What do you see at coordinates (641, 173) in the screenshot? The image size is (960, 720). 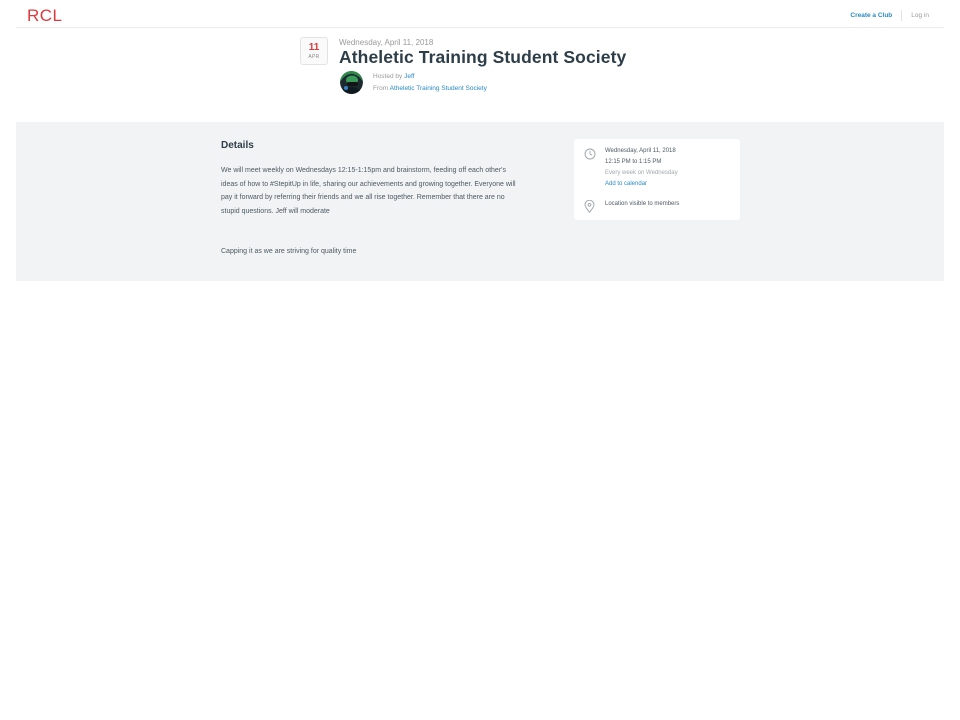 I see `info-recurrence: Every week on Wednesday` at bounding box center [641, 173].